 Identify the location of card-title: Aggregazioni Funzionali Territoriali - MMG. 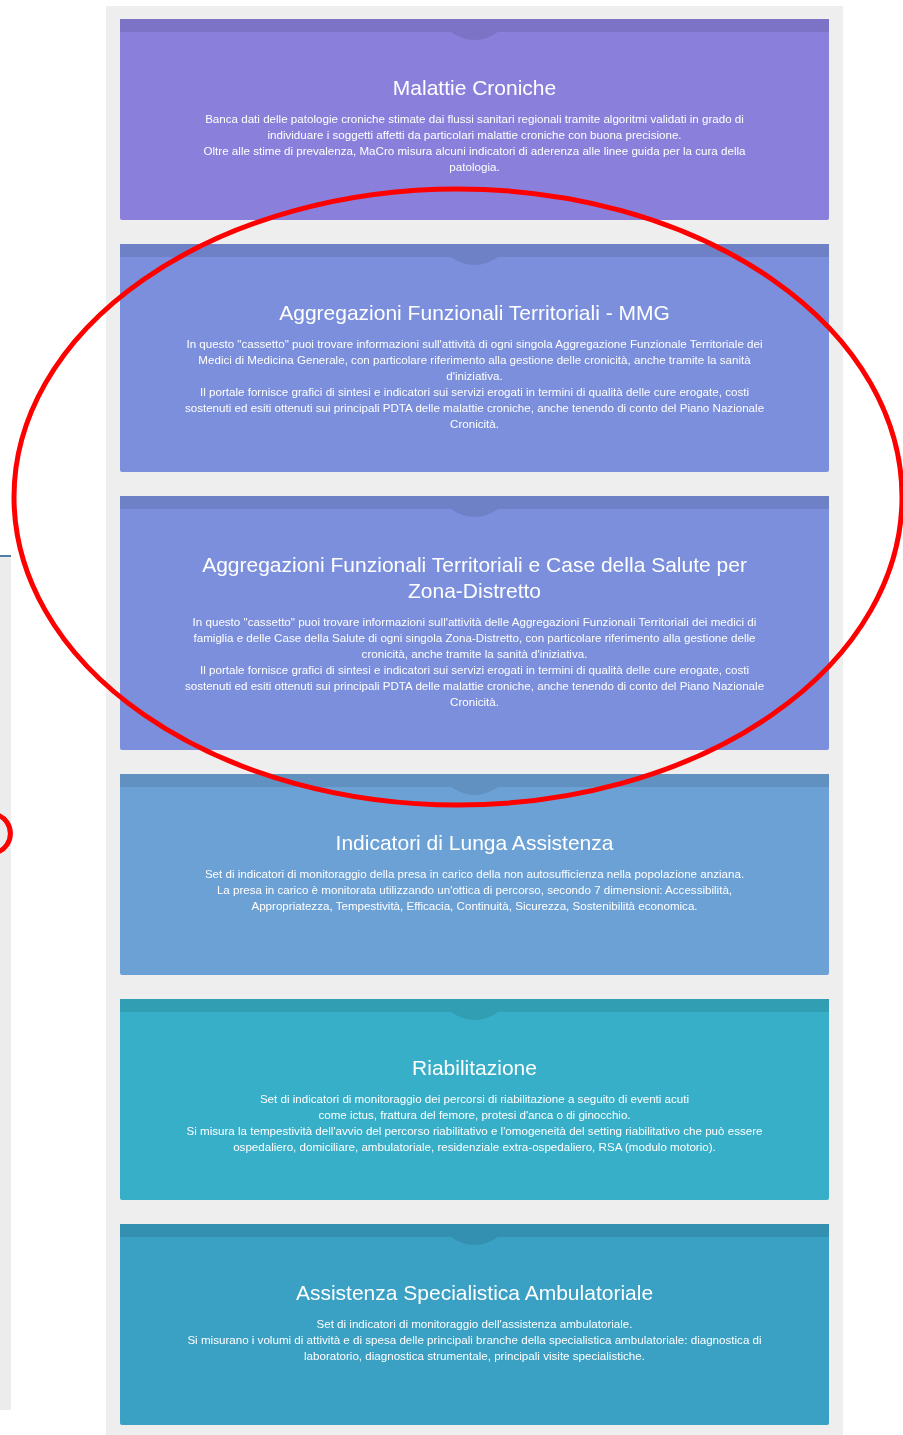
(474, 313).